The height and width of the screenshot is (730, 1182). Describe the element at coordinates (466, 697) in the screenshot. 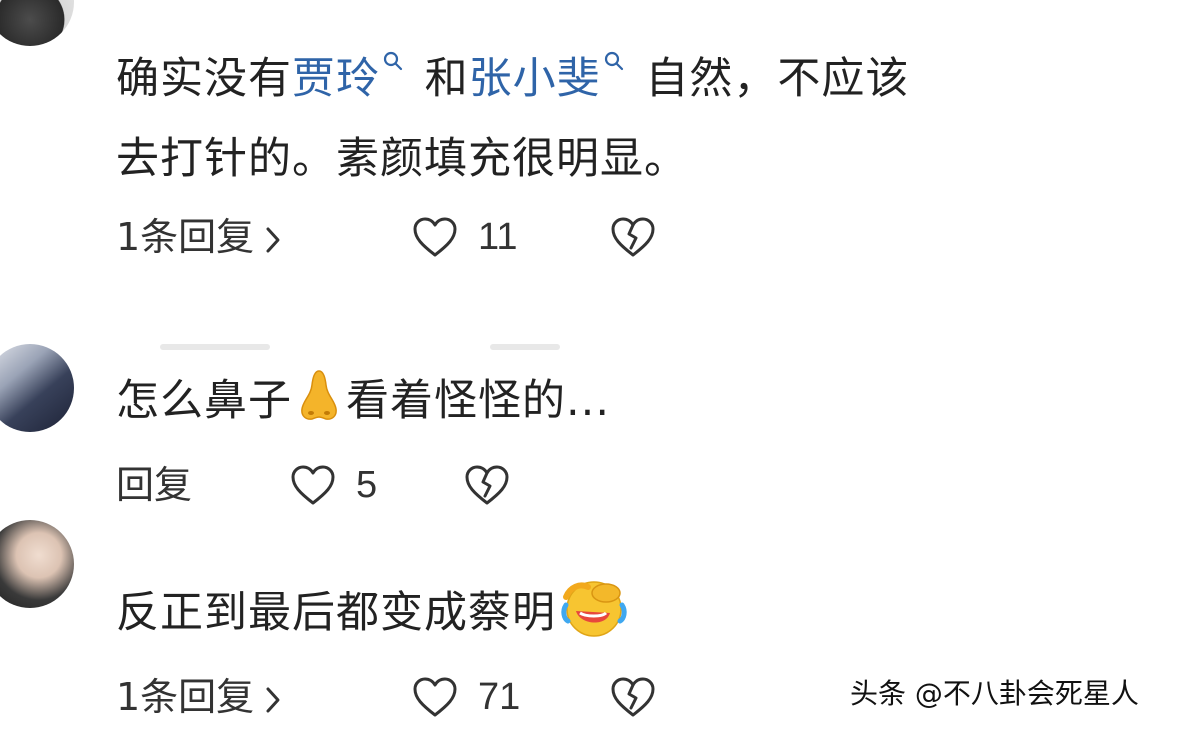

I see `comment-actions: 1条回复 71` at that location.